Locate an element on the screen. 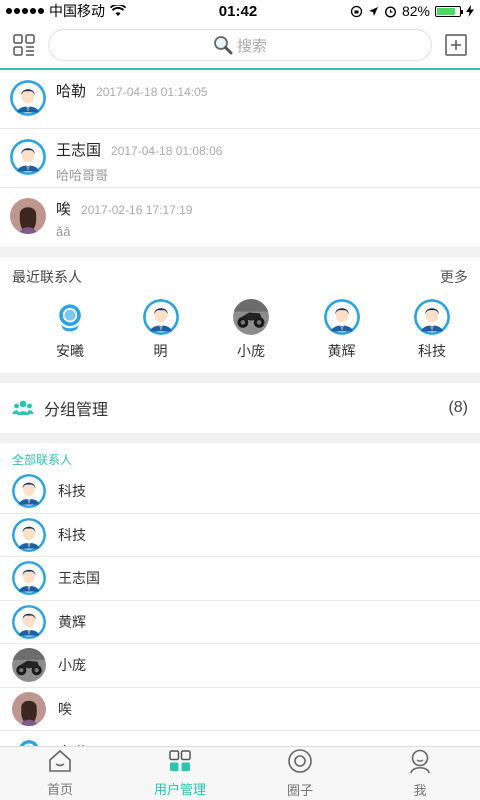  contact-row: 唉 is located at coordinates (240, 709).